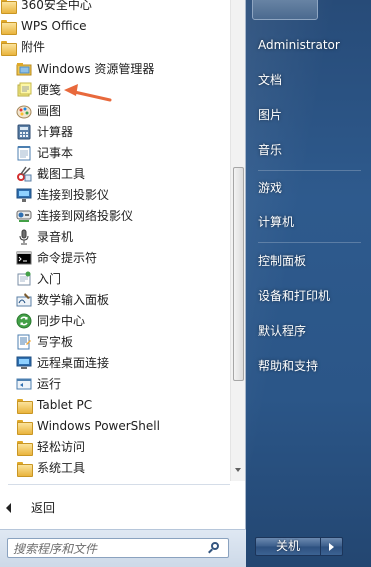  Describe the element at coordinates (24, 111) in the screenshot. I see `paint-icon` at that location.